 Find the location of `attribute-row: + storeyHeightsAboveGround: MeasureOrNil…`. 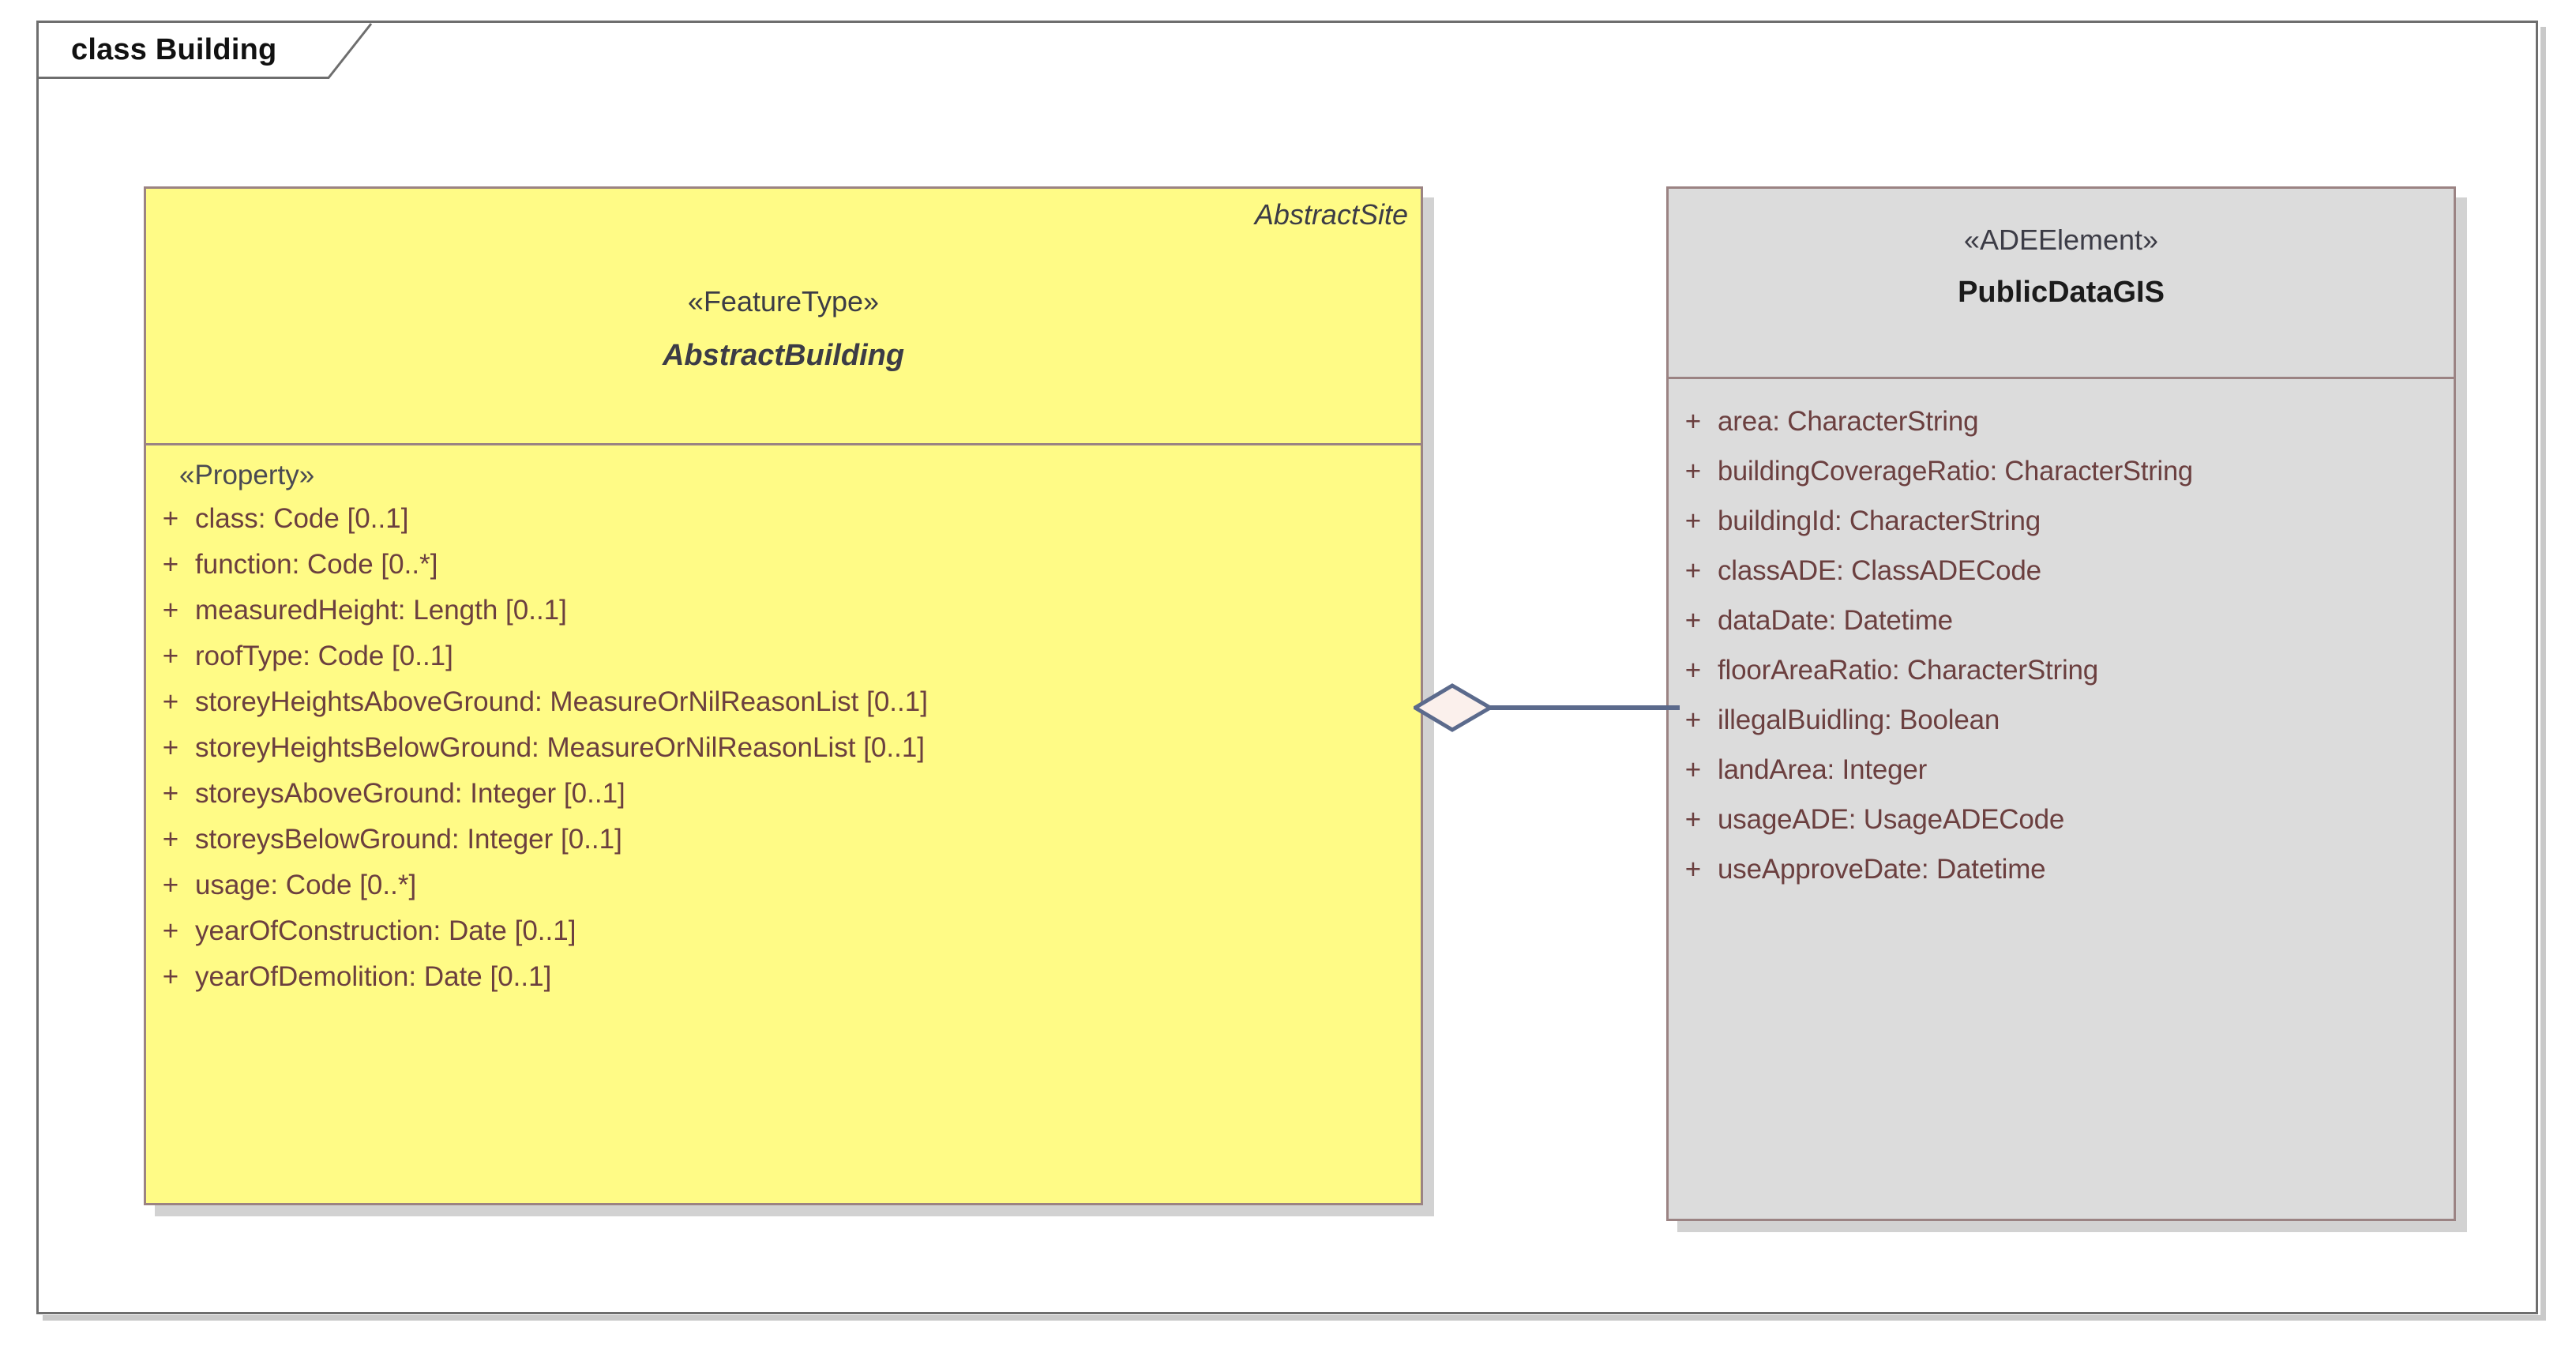

attribute-row: + storeyHeightsAboveGround: MeasureOrNil… is located at coordinates (783, 709).